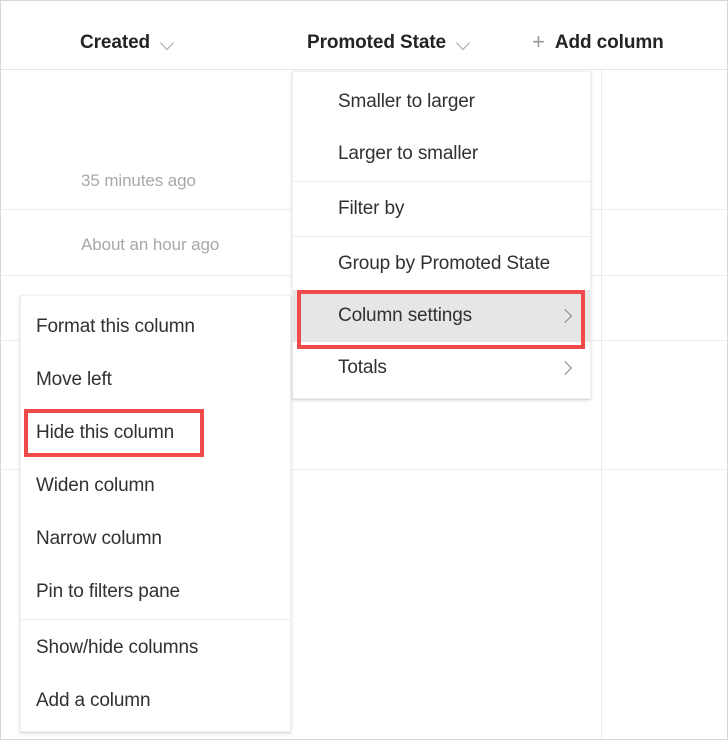 Image resolution: width=728 pixels, height=740 pixels. What do you see at coordinates (609, 42) in the screenshot?
I see `add-column-label: Add column` at bounding box center [609, 42].